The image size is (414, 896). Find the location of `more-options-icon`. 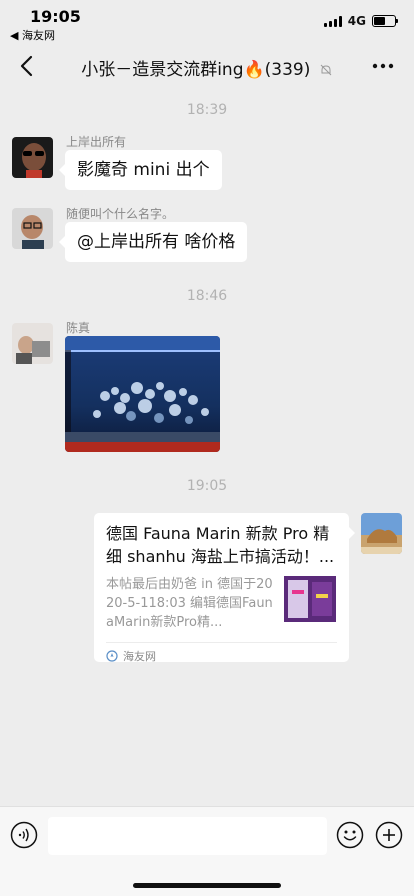

more-options-icon is located at coordinates (383, 66).